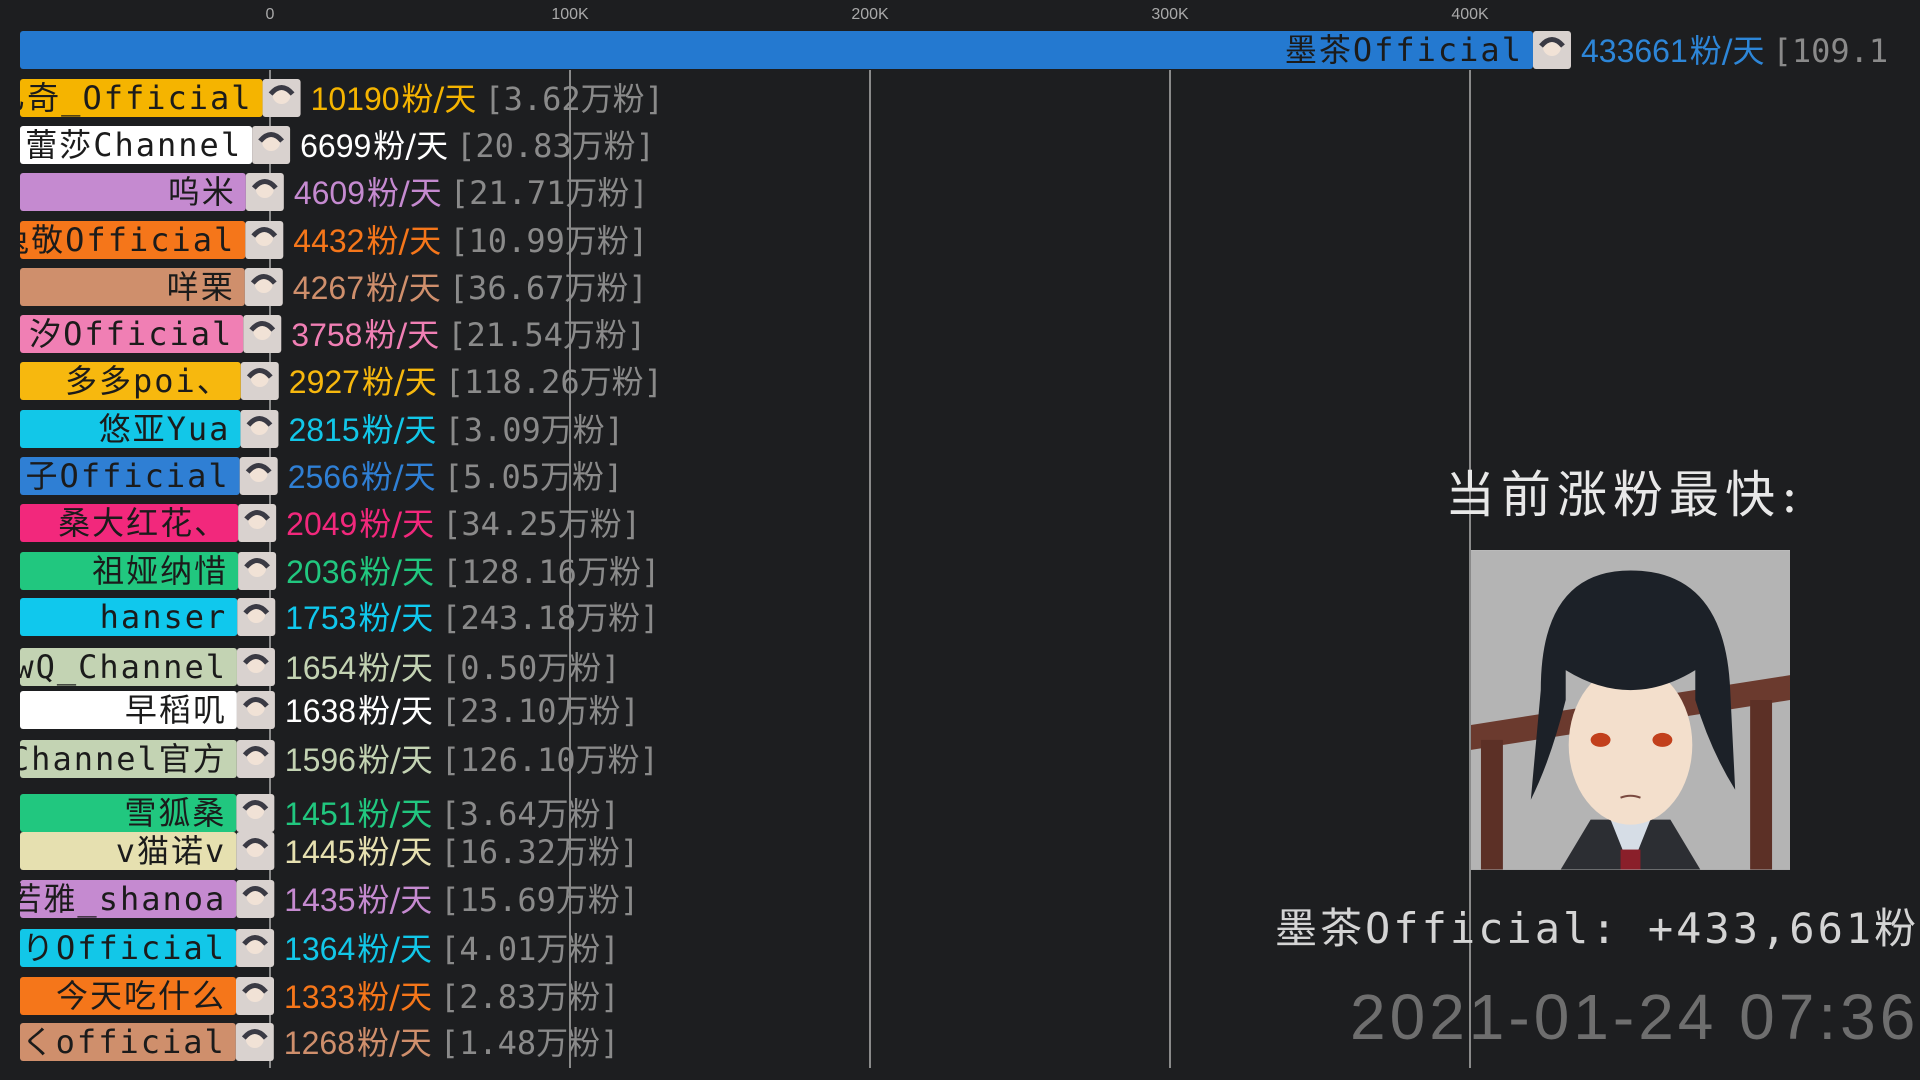 The height and width of the screenshot is (1080, 1920). Describe the element at coordinates (1630, 710) in the screenshot. I see `leader-portrait` at that location.